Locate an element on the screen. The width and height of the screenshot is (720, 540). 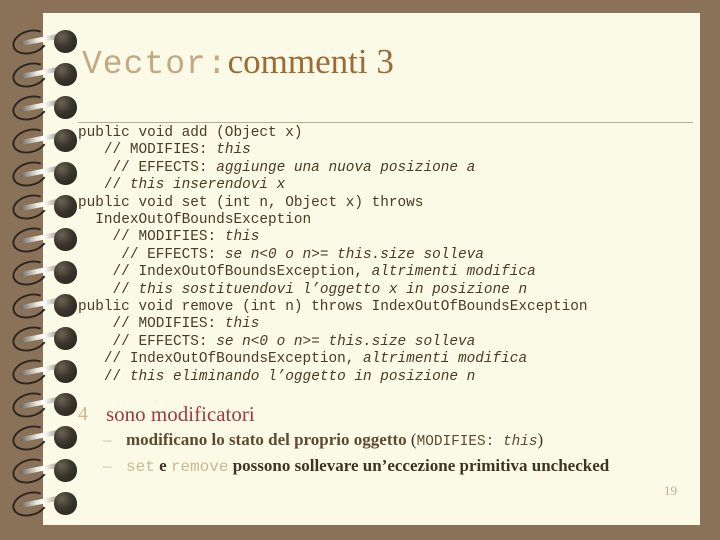
sub-bullet-1-text: modificano lo stato del proprio oggetto is located at coordinates (268, 439).